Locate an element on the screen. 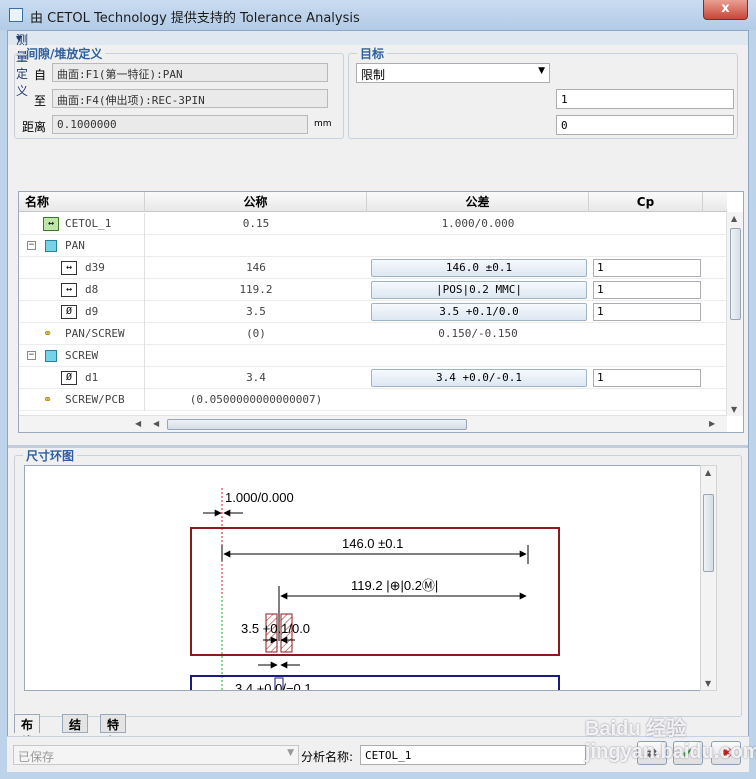  dim-3-5-label: 3.5 +0.1/0.0 is located at coordinates (275, 628).